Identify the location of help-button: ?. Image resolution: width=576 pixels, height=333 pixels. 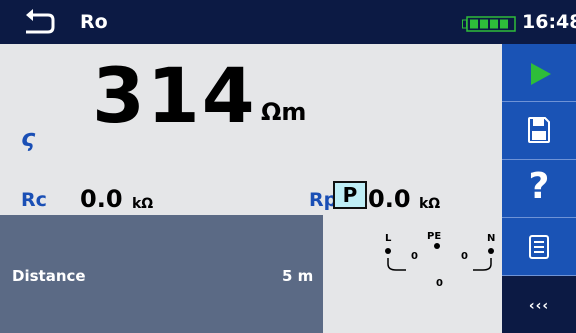
(539, 189).